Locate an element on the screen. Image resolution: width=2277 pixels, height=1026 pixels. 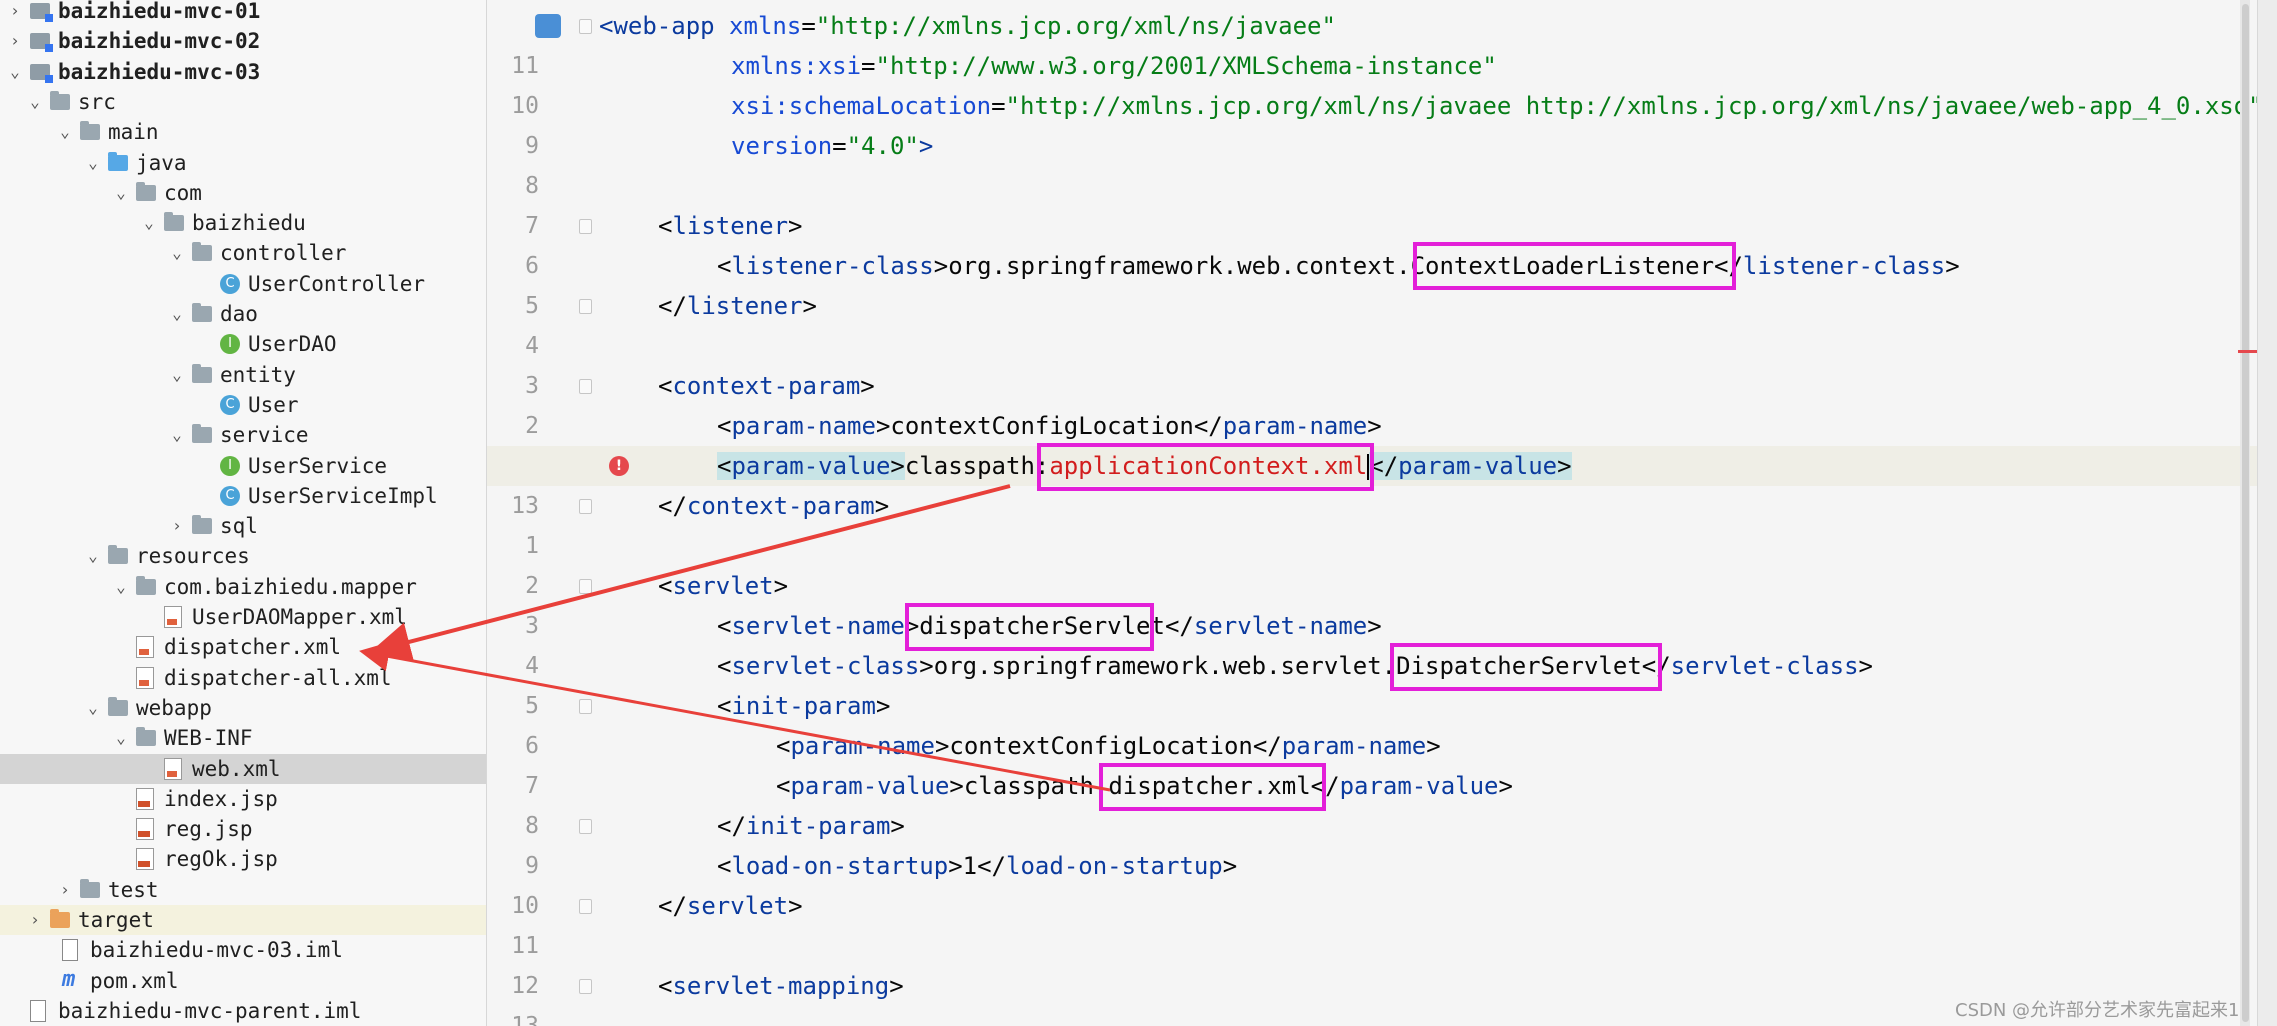
tree-item: ⌄ main is located at coordinates (243, 132).